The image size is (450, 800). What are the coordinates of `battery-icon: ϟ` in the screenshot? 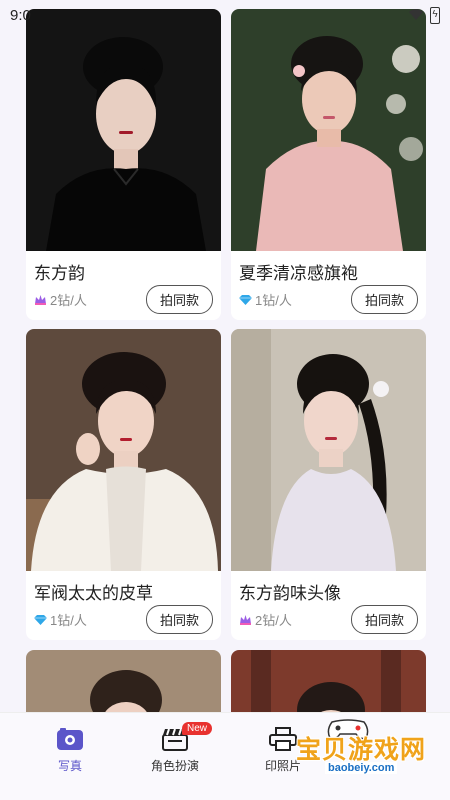 It's located at (435, 15).